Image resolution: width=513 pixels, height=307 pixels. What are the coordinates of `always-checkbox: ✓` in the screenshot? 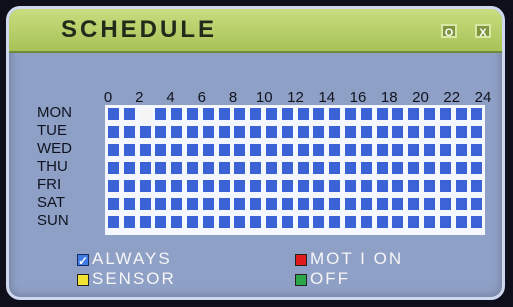 It's located at (83, 260).